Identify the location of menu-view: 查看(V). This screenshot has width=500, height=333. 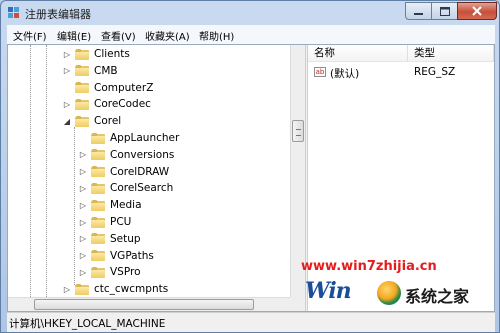
(118, 35).